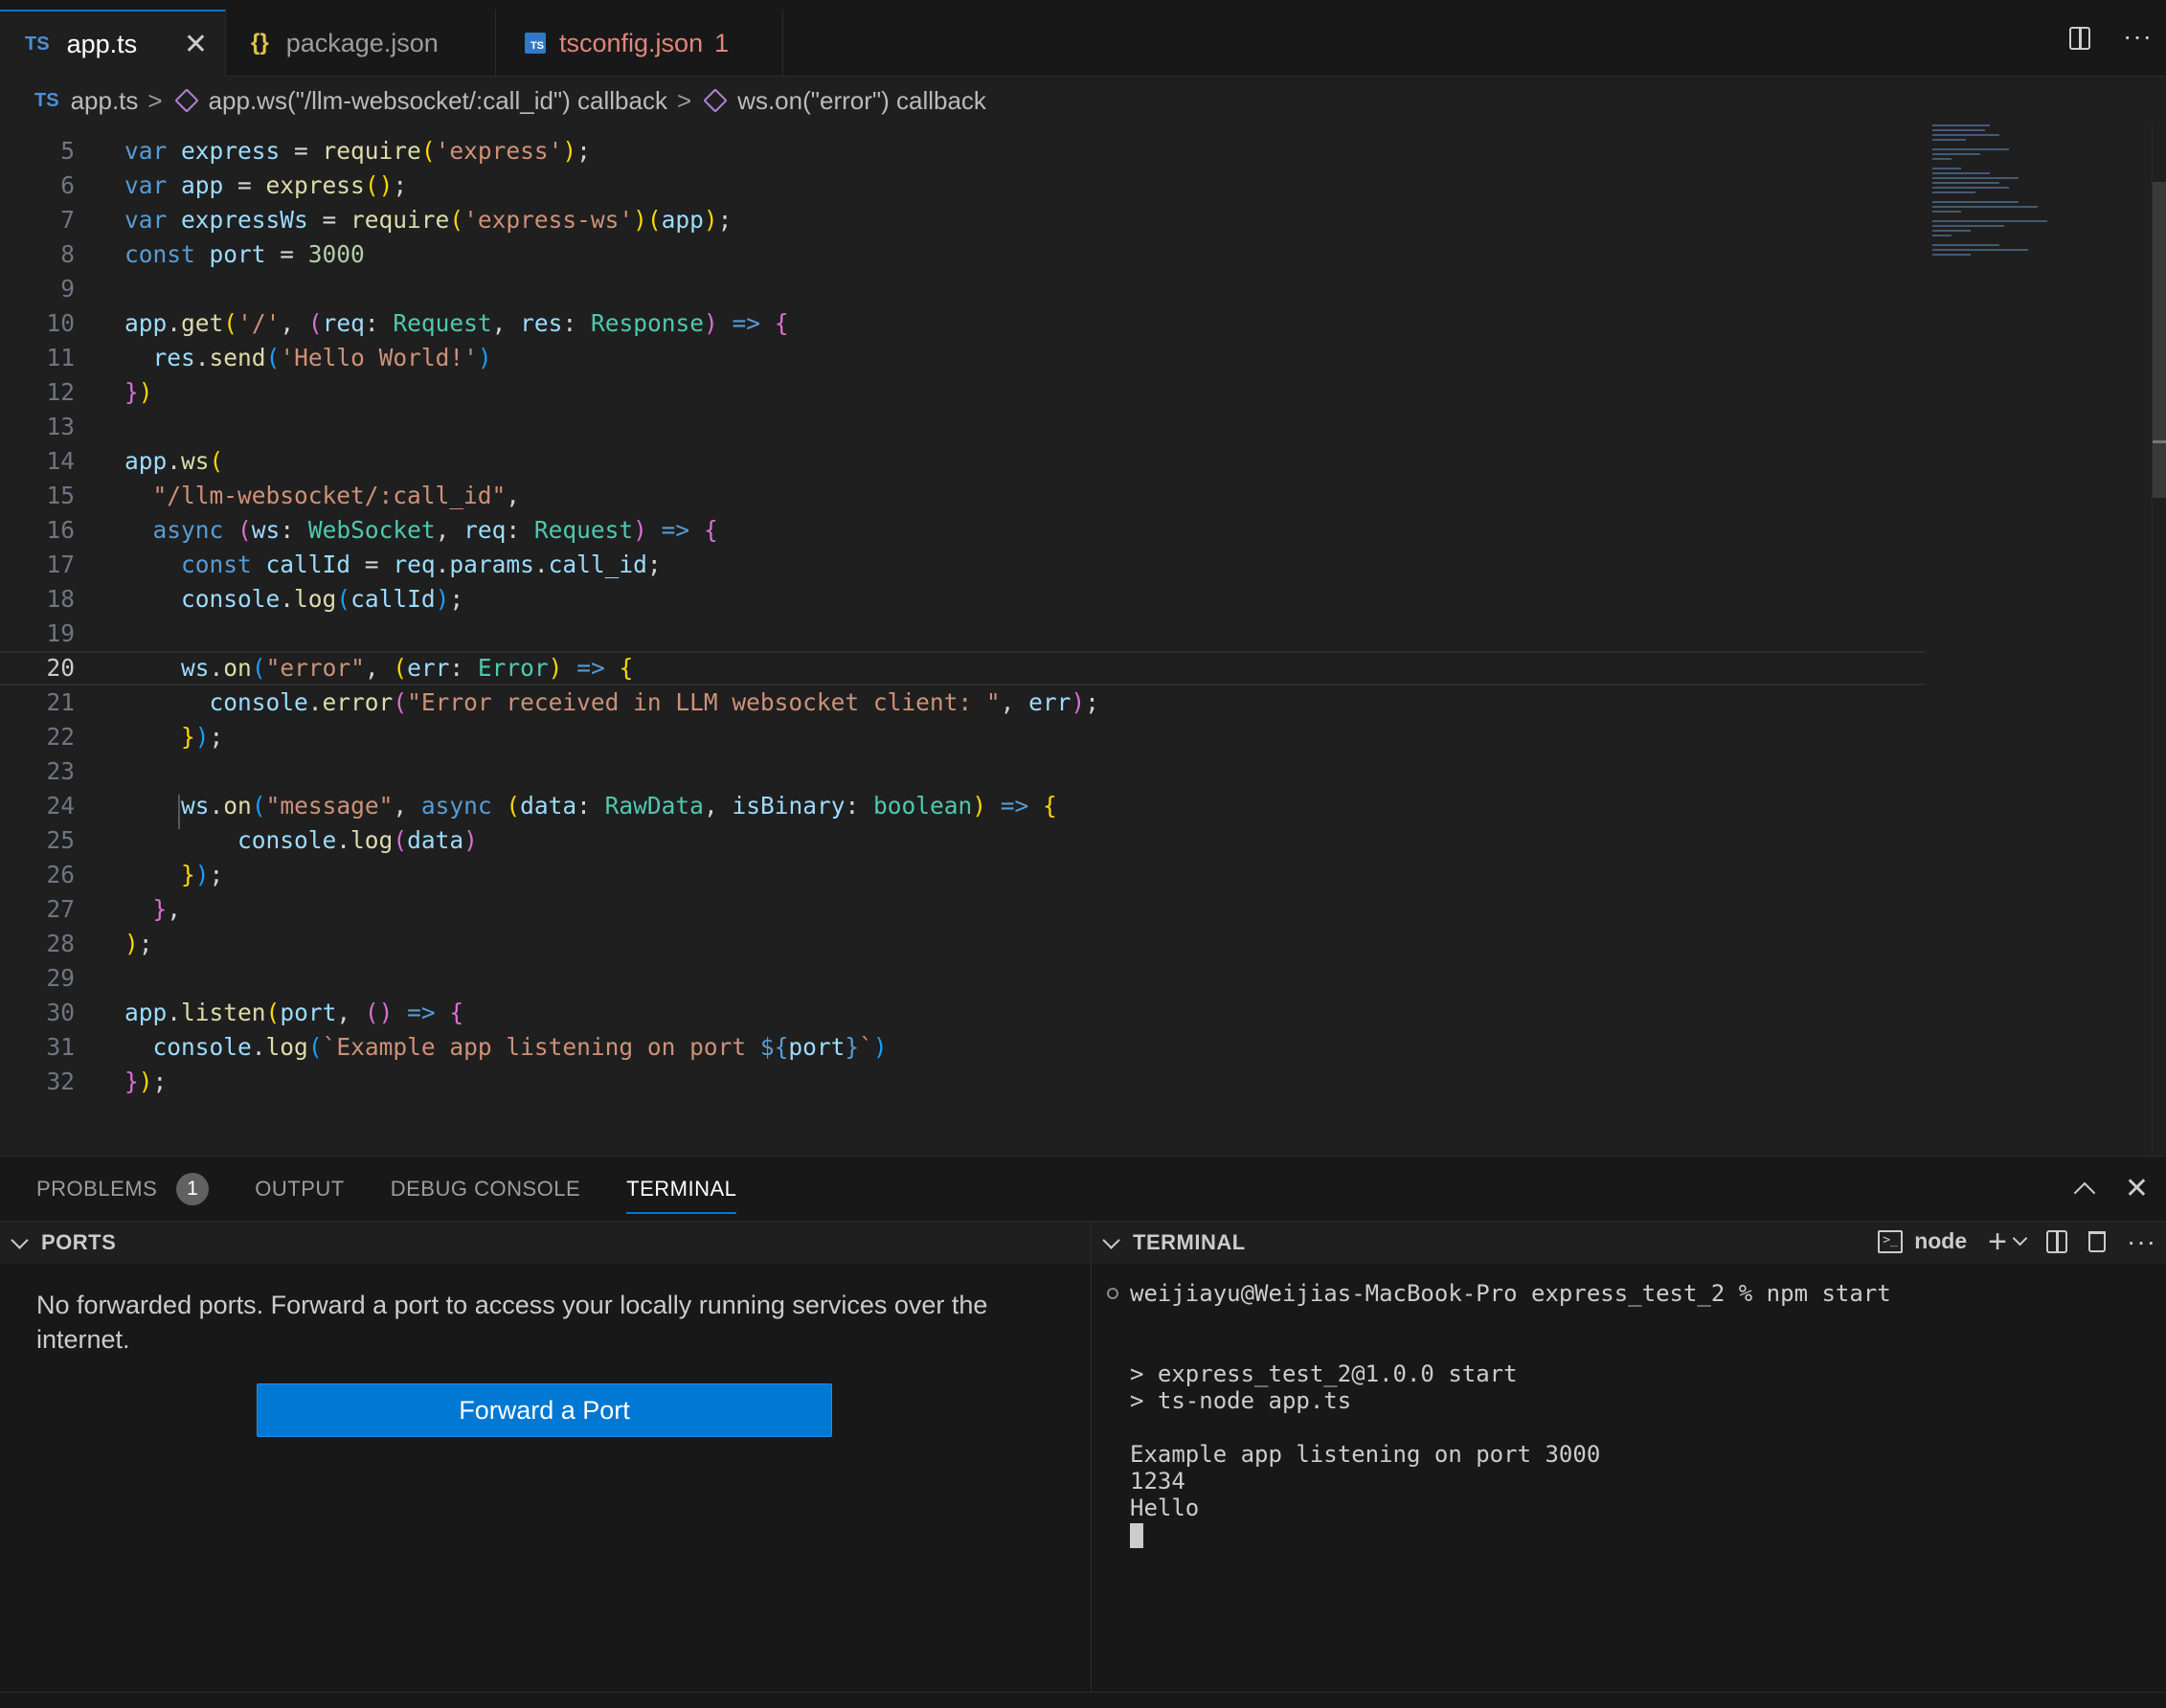 Image resolution: width=2166 pixels, height=1708 pixels. I want to click on close-icon: ✕, so click(196, 44).